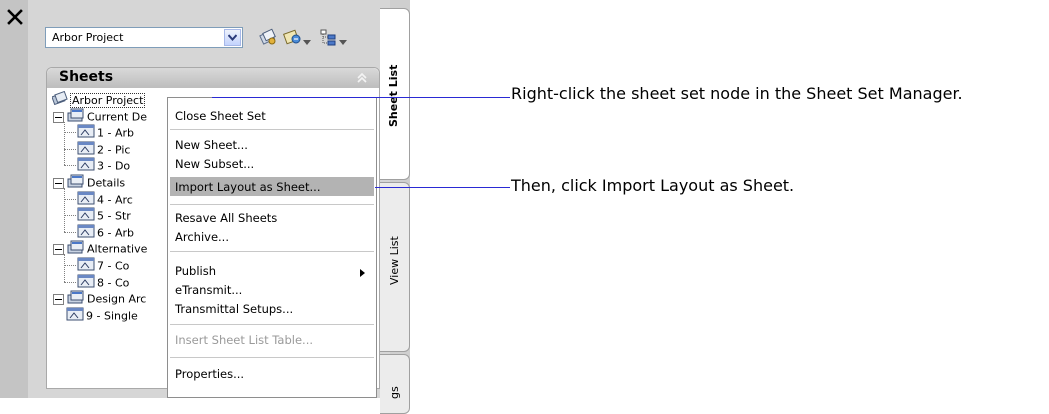 This screenshot has height=414, width=1049. What do you see at coordinates (113, 283) in the screenshot?
I see `tree-item-label: 8 - Co` at bounding box center [113, 283].